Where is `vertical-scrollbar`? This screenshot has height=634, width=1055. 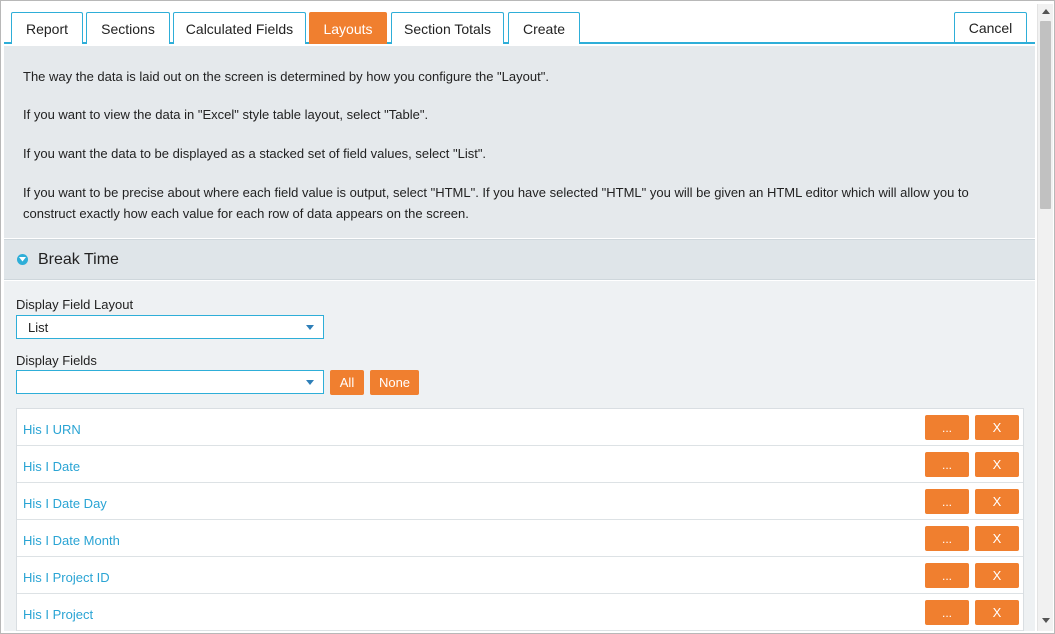
vertical-scrollbar is located at coordinates (1045, 317).